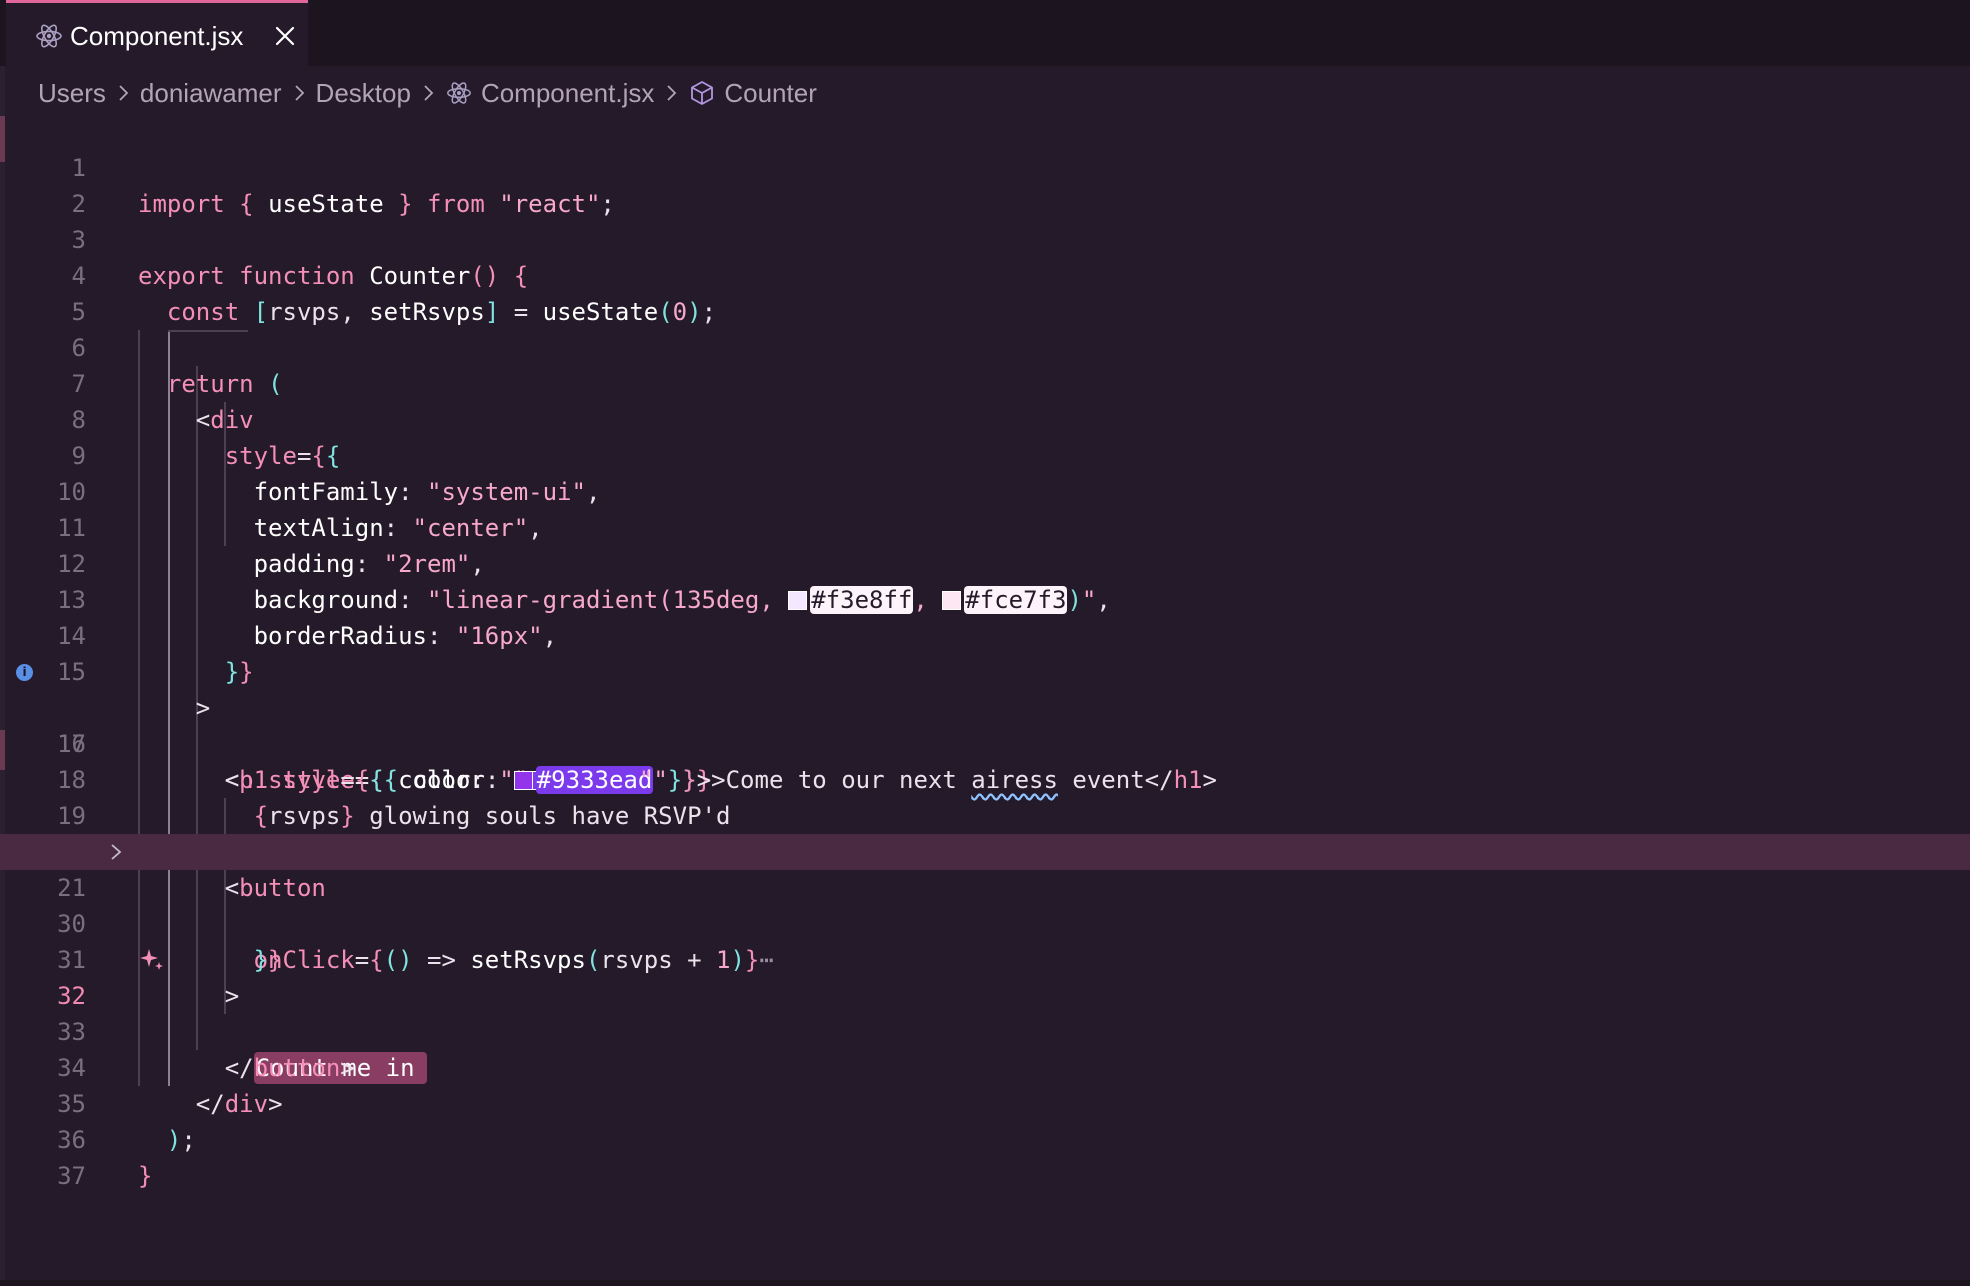  Describe the element at coordinates (985, 1102) in the screenshot. I see `code-line: 35 );` at that location.